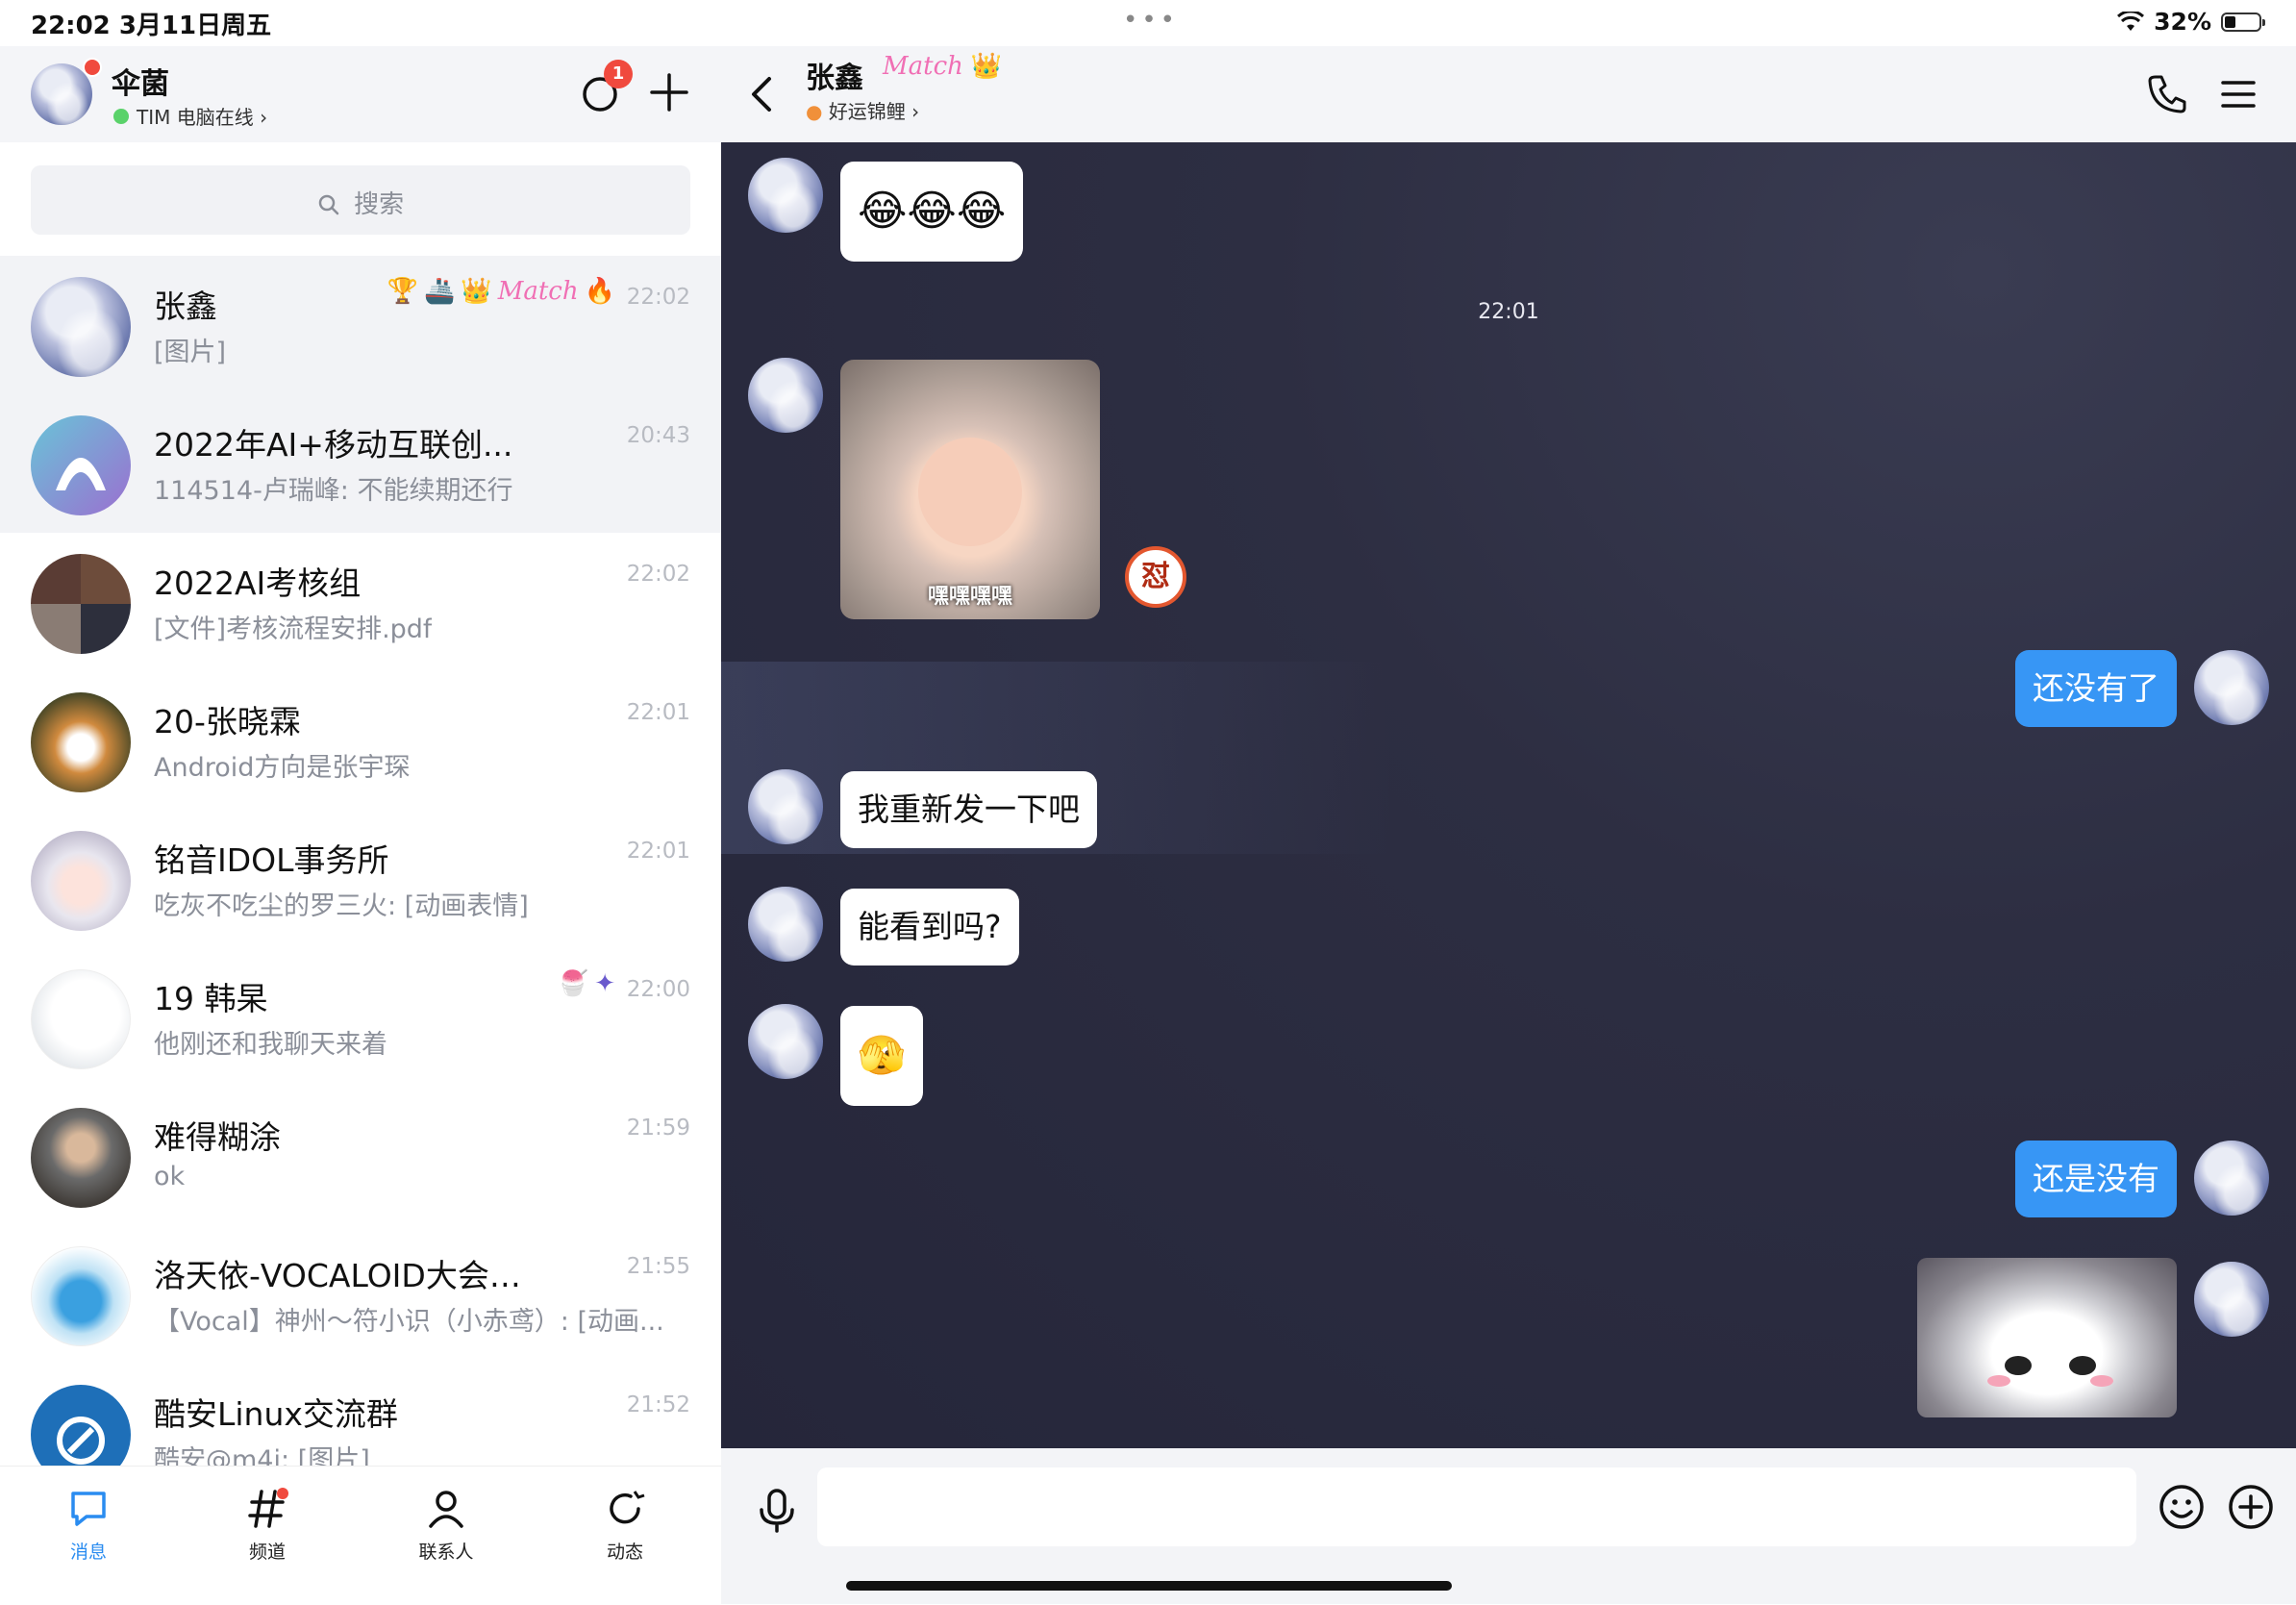 This screenshot has height=1605, width=2296. What do you see at coordinates (2096, 688) in the screenshot?
I see `message-bubble-outgoing: 还没有了` at bounding box center [2096, 688].